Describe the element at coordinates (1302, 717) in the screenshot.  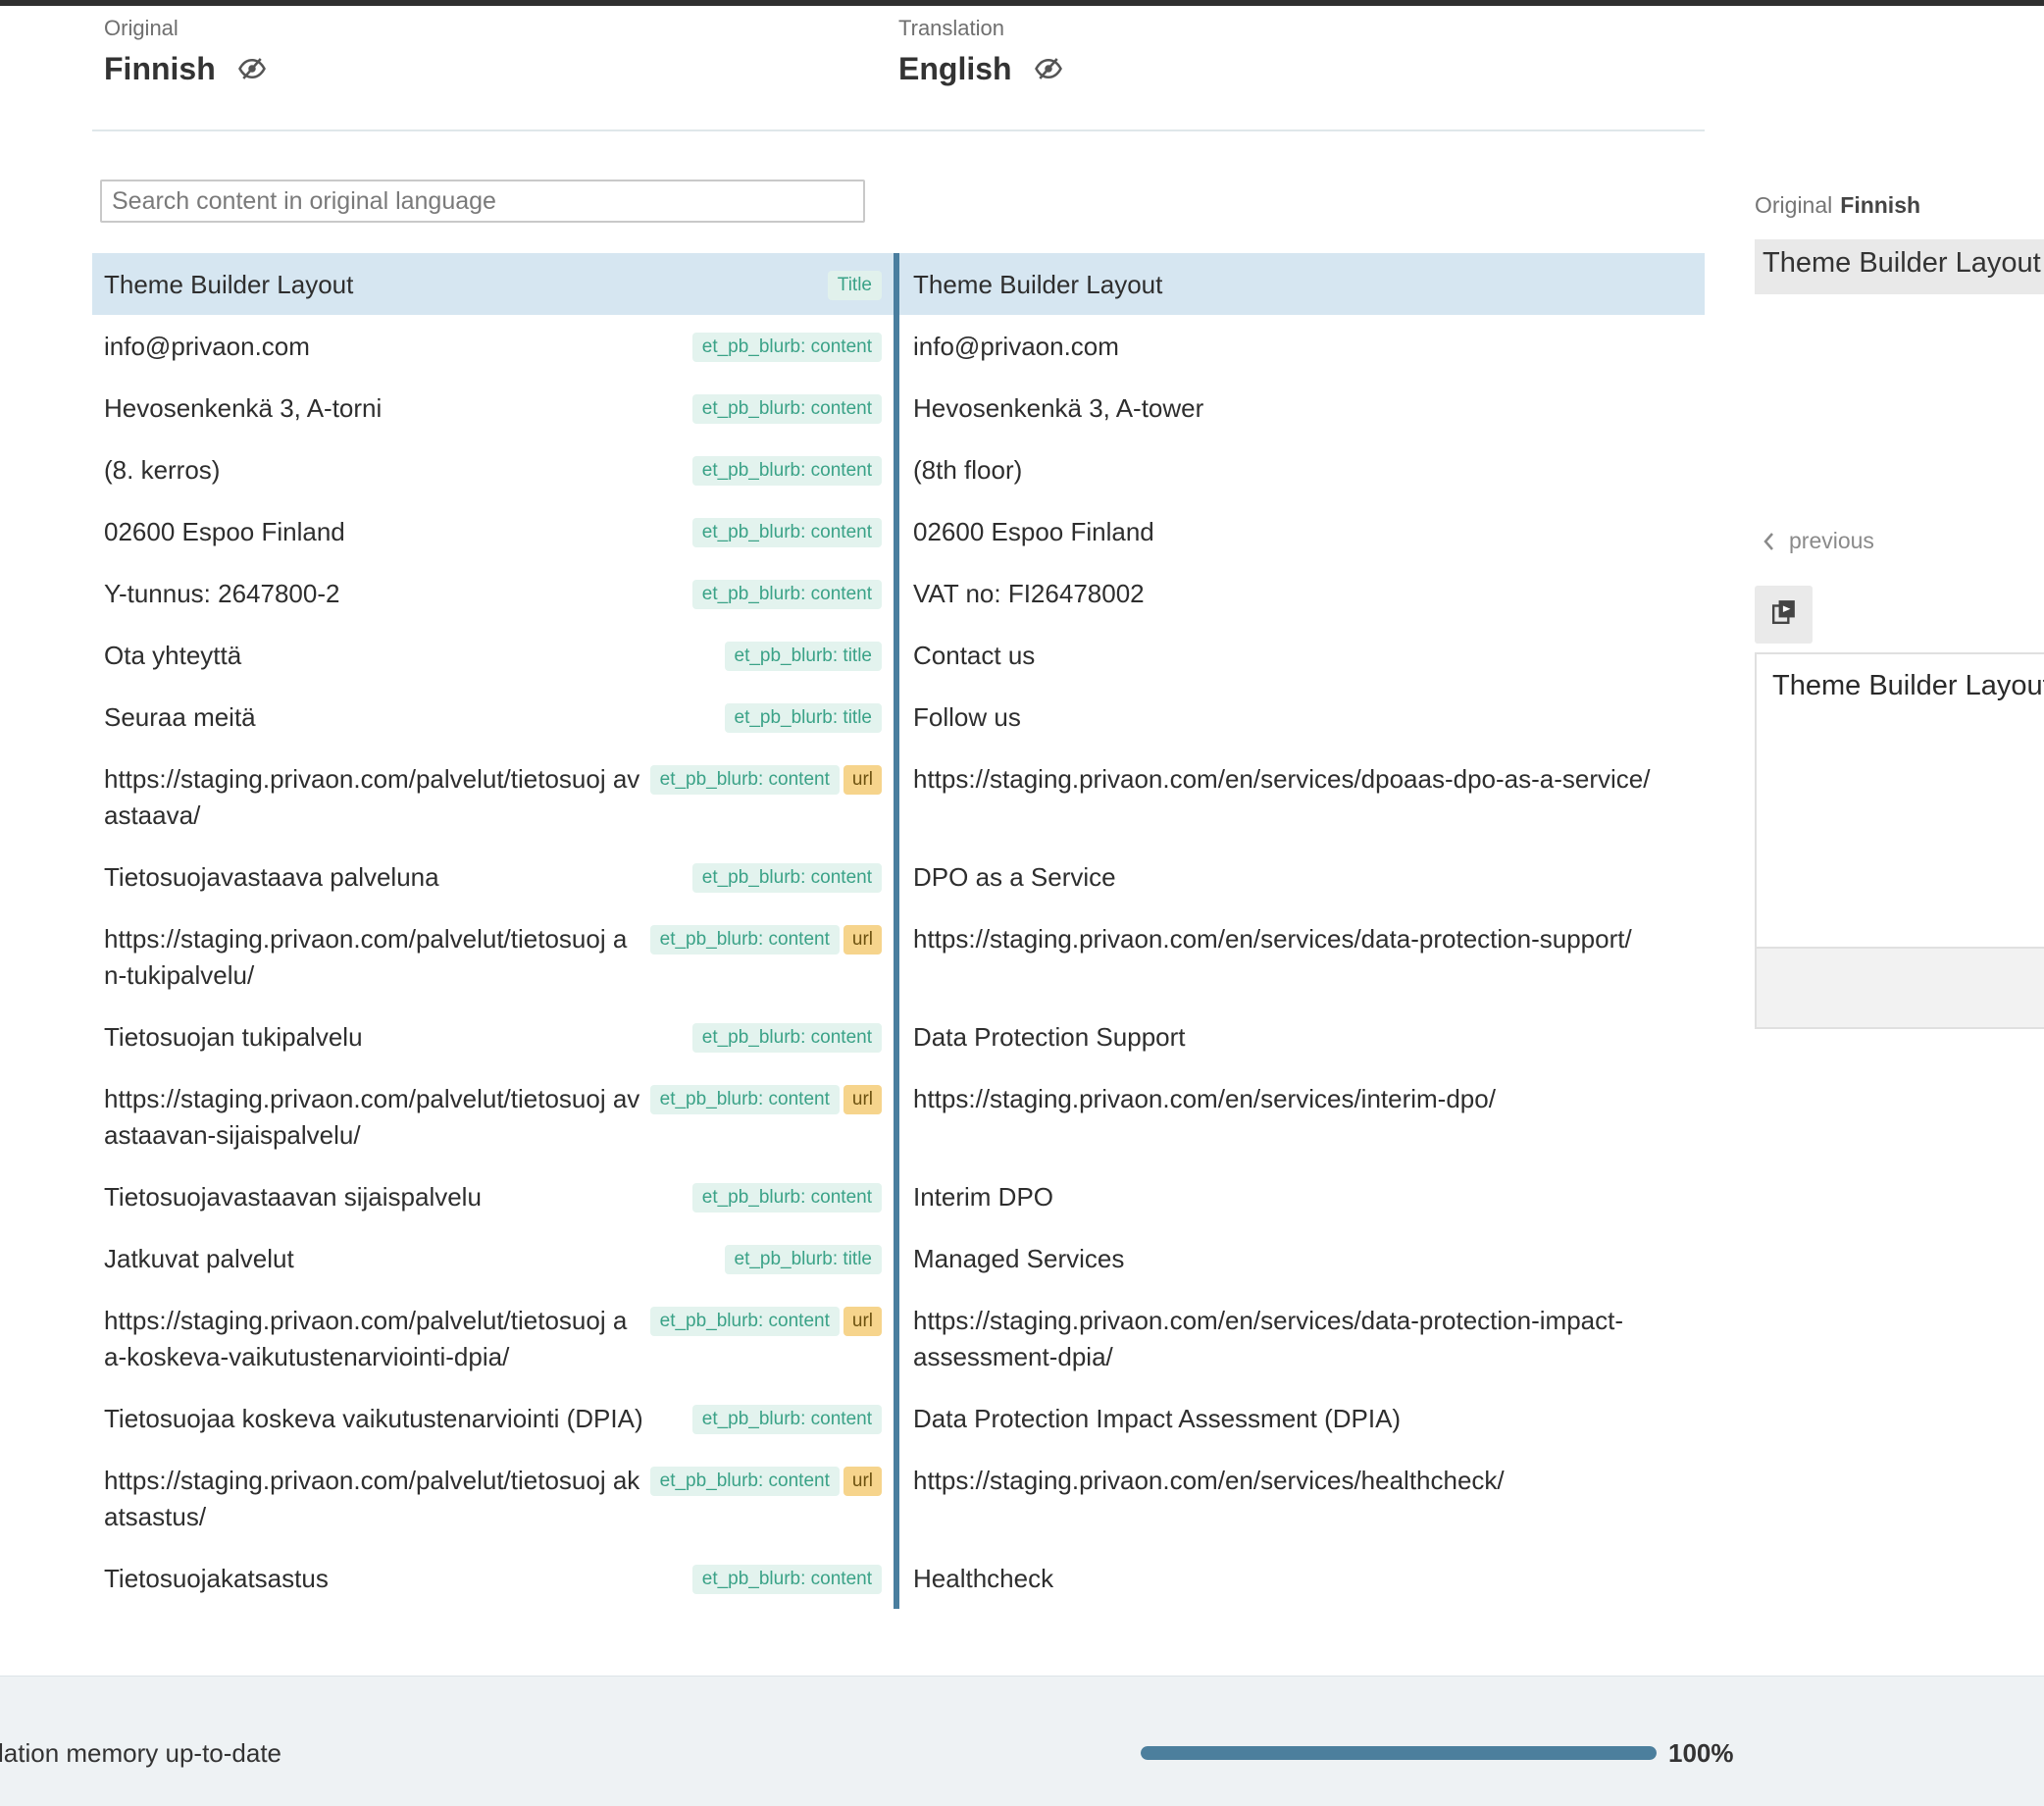
I see `translation-cell: Follow us` at that location.